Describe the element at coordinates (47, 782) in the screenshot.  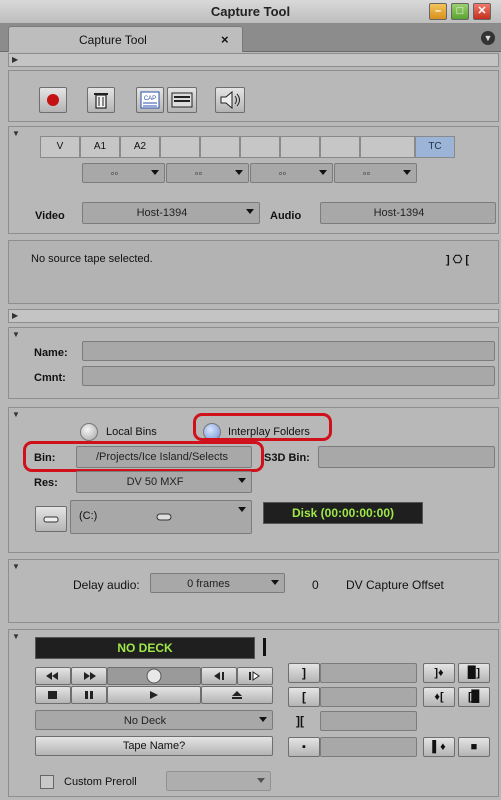
I see `custom-preroll-checkbox` at that location.